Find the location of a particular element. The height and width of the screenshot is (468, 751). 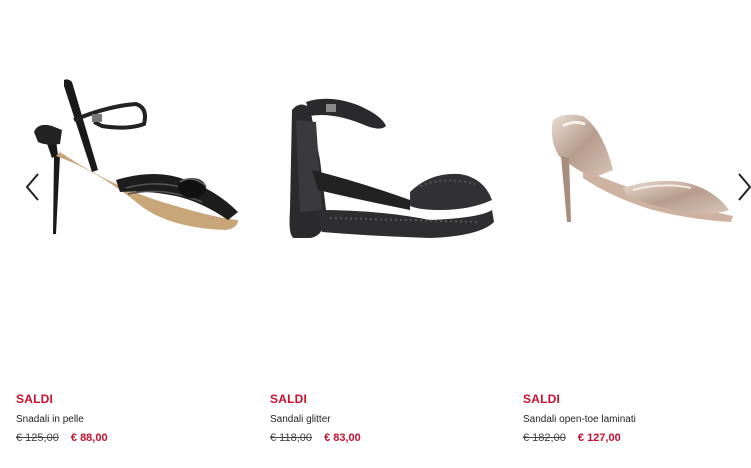

product-prices: € 125,00 € 88,00 is located at coordinates (62, 438).